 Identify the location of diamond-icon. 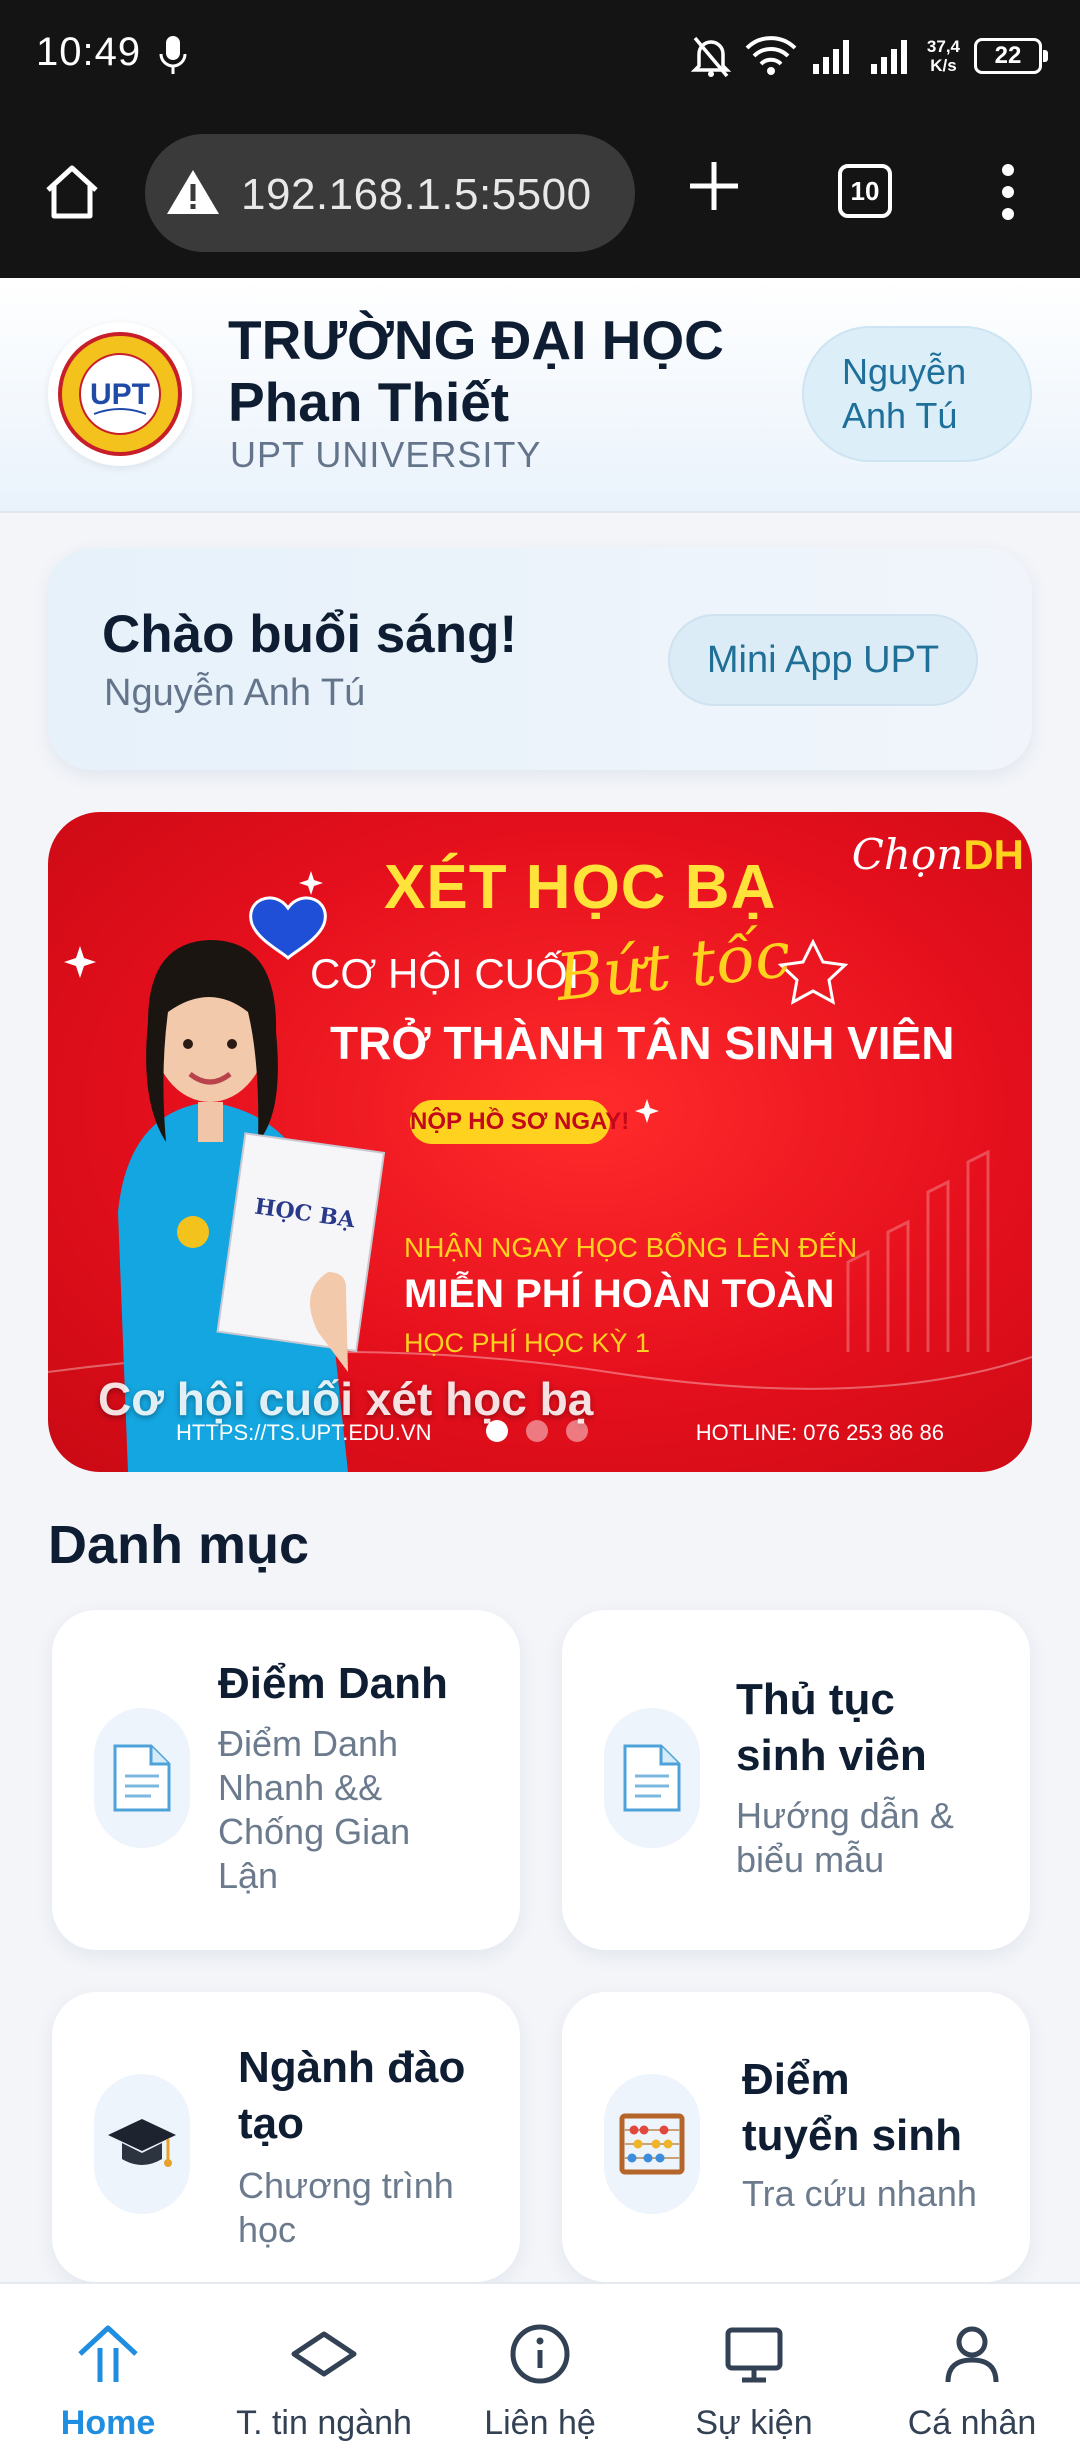
(324, 2354).